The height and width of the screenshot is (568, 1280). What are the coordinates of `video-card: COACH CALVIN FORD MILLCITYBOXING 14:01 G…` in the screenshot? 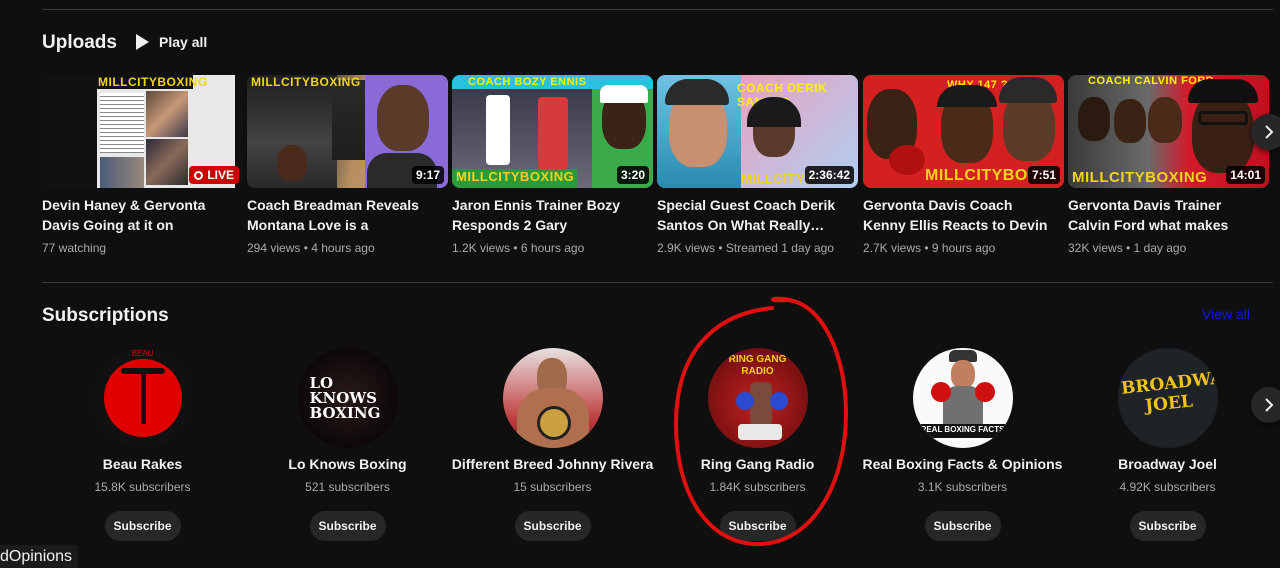 It's located at (1168, 165).